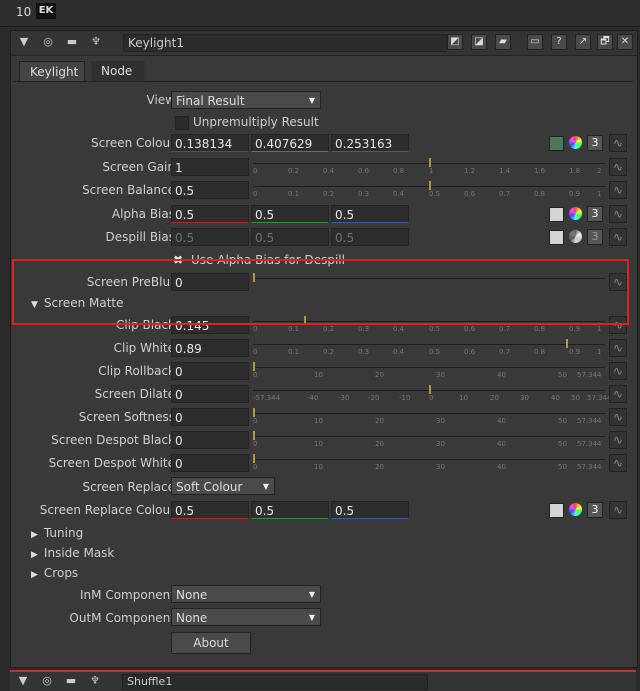 This screenshot has width=640, height=691. What do you see at coordinates (223, 486) in the screenshot?
I see `screen-replace-dropdown: Soft Colour ▼` at bounding box center [223, 486].